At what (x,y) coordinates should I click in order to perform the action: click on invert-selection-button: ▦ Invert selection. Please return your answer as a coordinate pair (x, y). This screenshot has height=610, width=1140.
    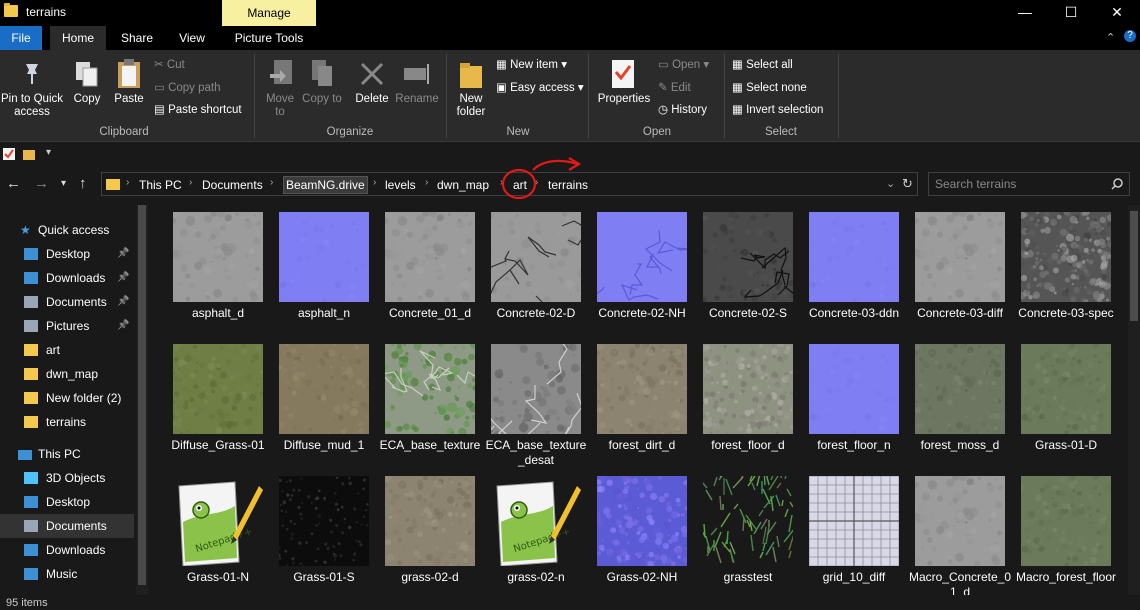
    Looking at the image, I should click on (777, 109).